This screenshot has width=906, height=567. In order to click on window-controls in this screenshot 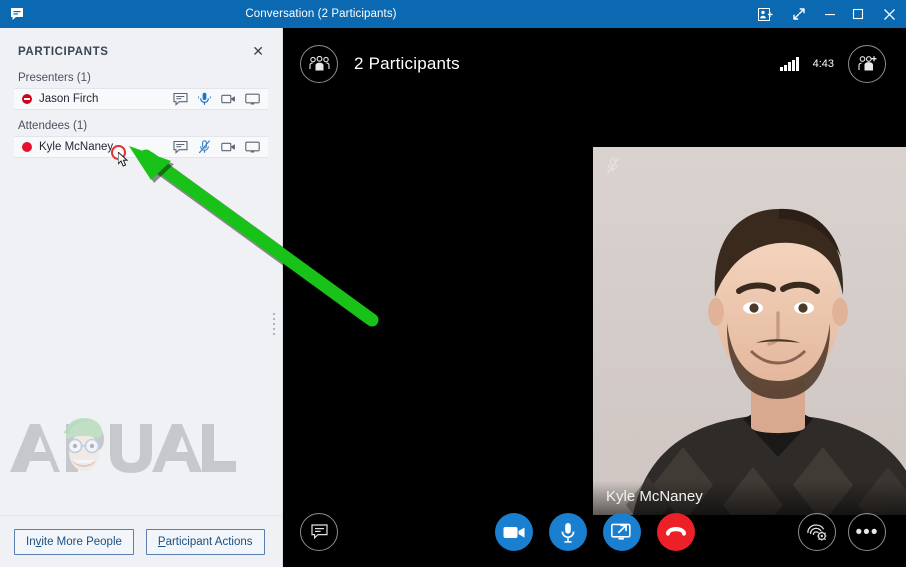, I will do `click(827, 14)`.